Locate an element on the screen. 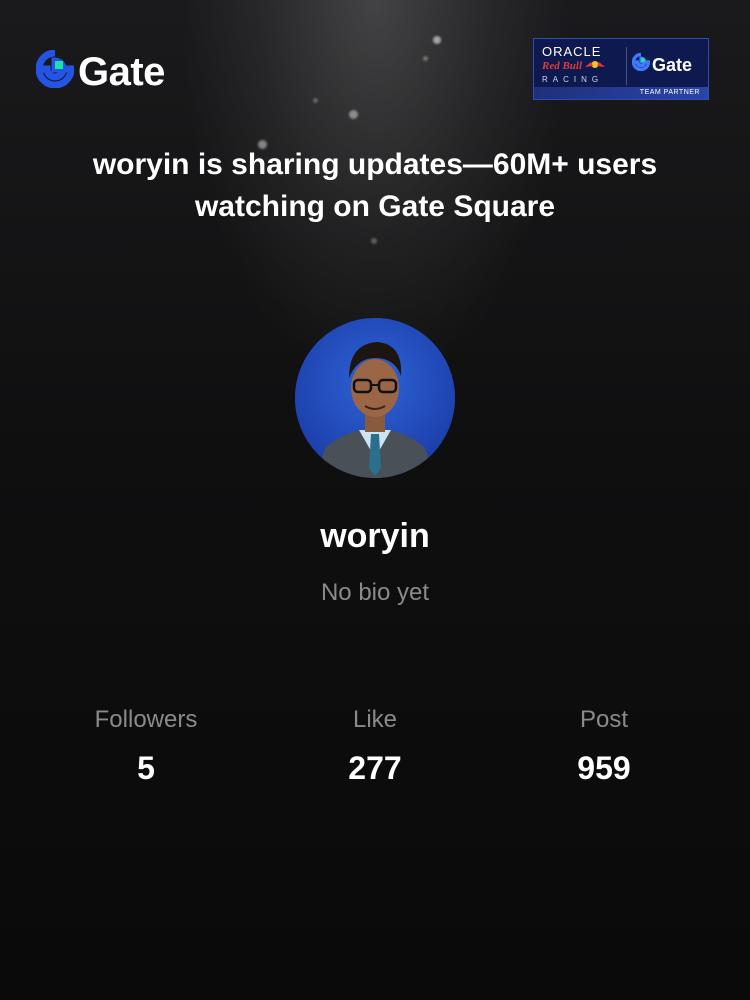  gate-logo: Gate is located at coordinates (100, 71).